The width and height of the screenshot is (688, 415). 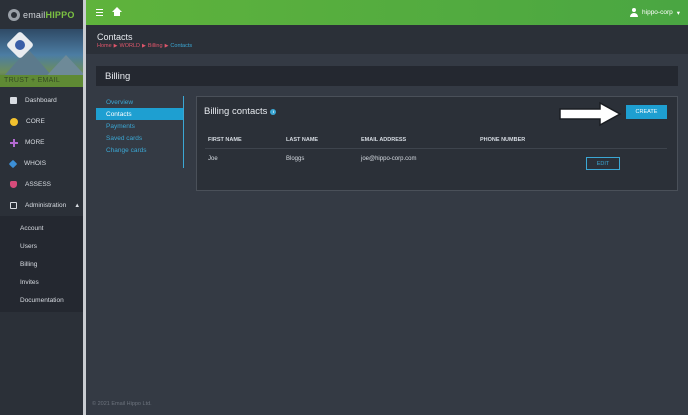 I want to click on nav-item-whois: WHOIS, so click(x=41, y=163).